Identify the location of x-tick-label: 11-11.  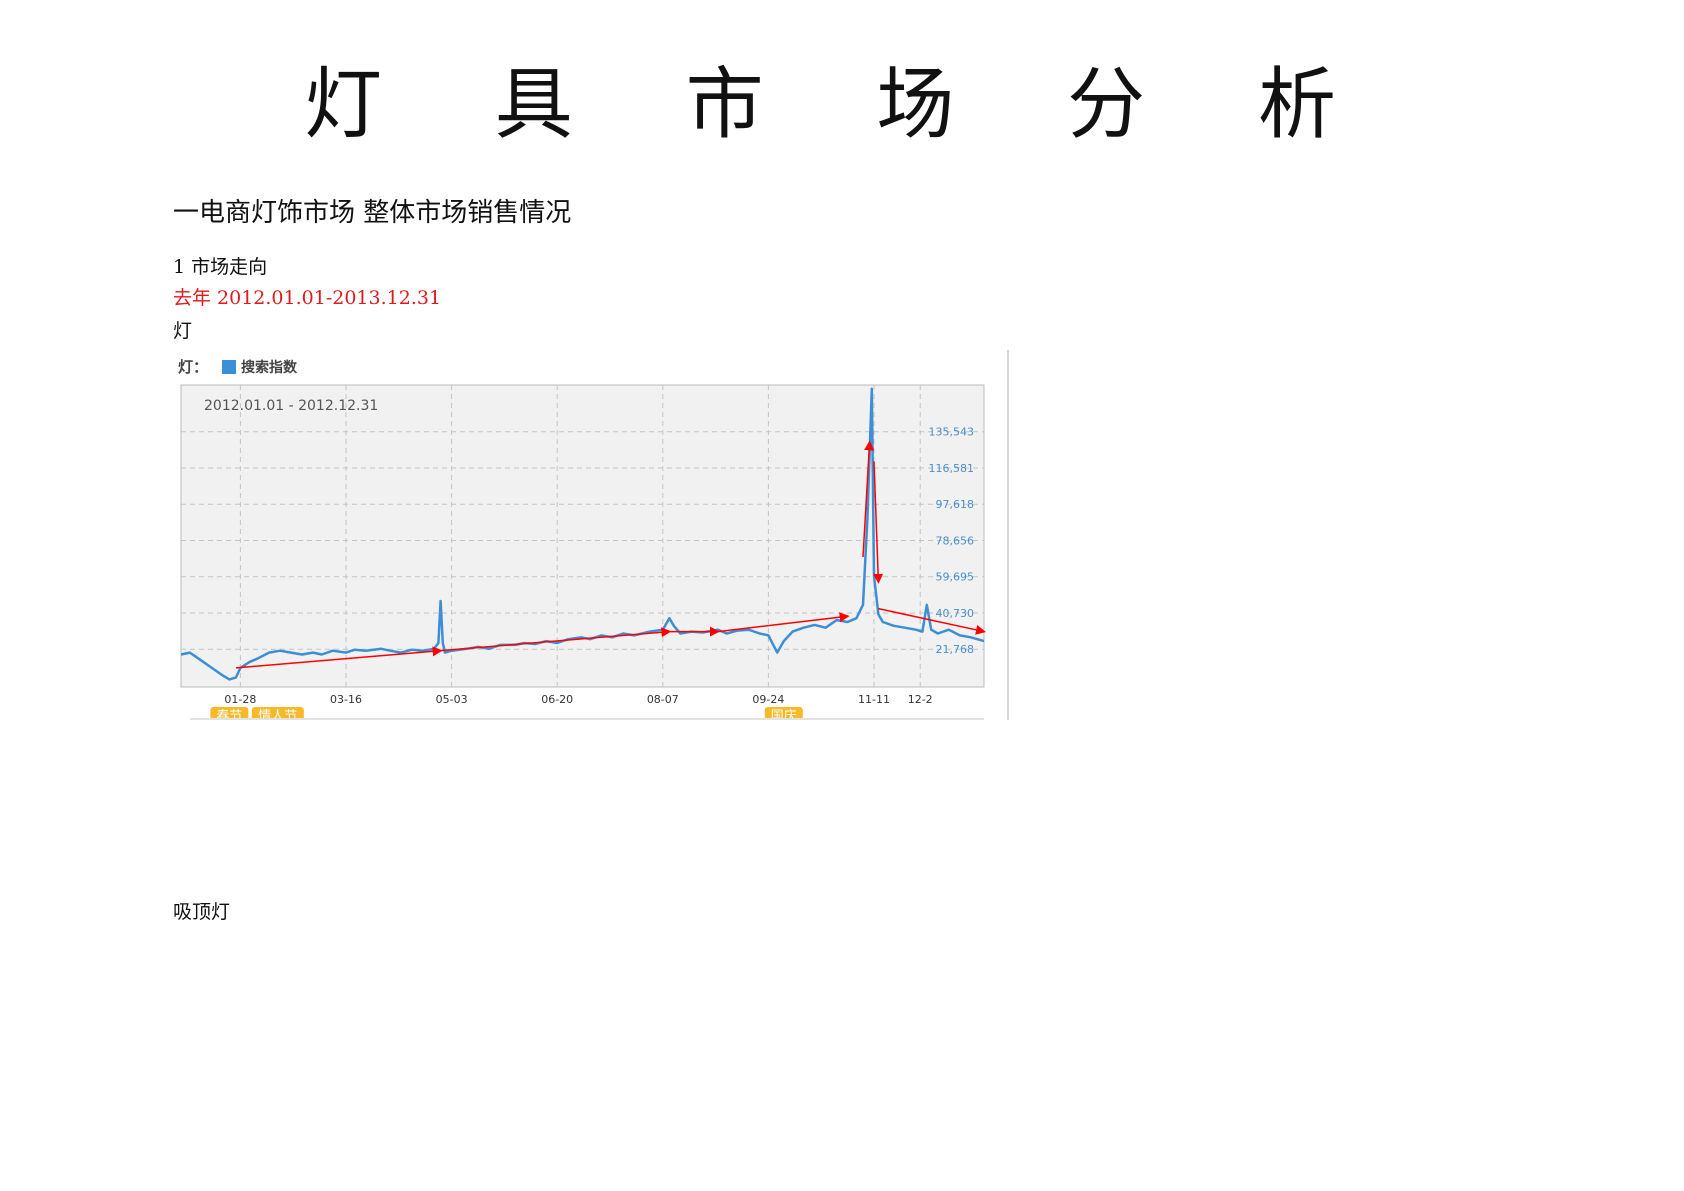
(874, 699).